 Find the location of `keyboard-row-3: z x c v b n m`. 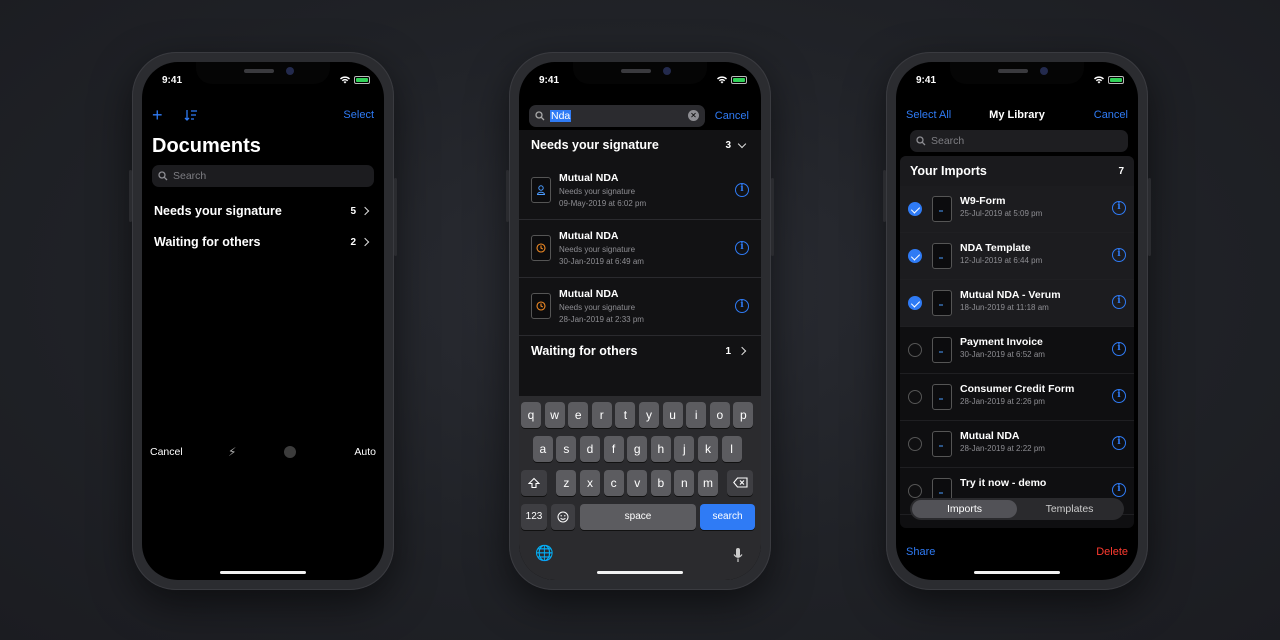

keyboard-row-3: z x c v b n m is located at coordinates (640, 483).